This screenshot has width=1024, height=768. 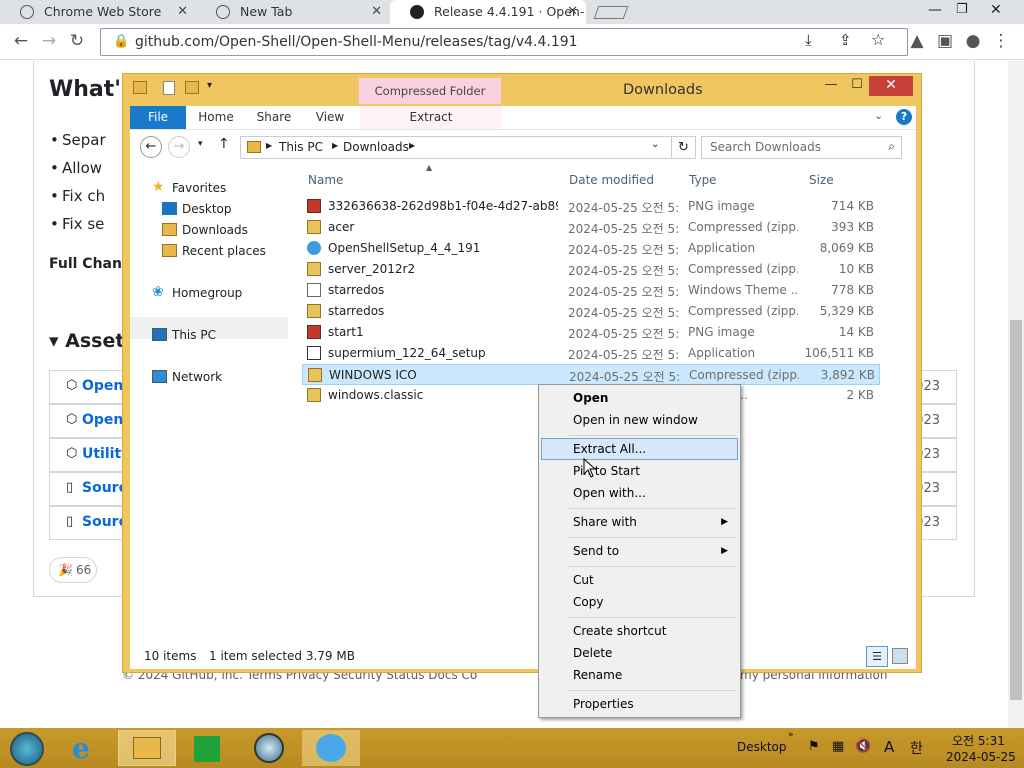 I want to click on volume-muted-icon: 🔇, so click(x=863, y=746).